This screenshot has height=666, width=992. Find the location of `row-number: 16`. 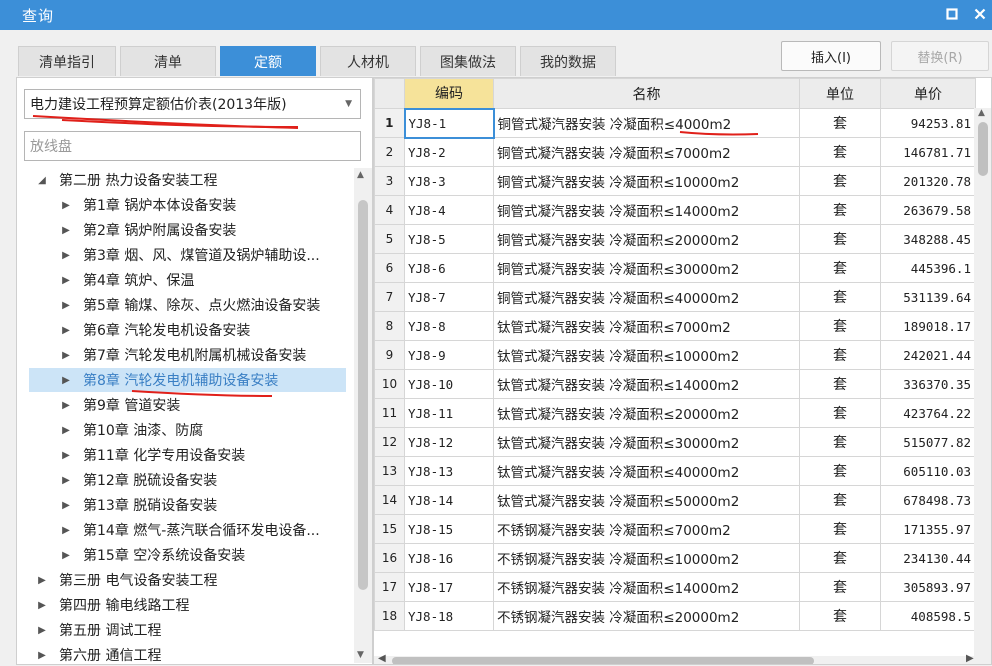

row-number: 16 is located at coordinates (389, 558).